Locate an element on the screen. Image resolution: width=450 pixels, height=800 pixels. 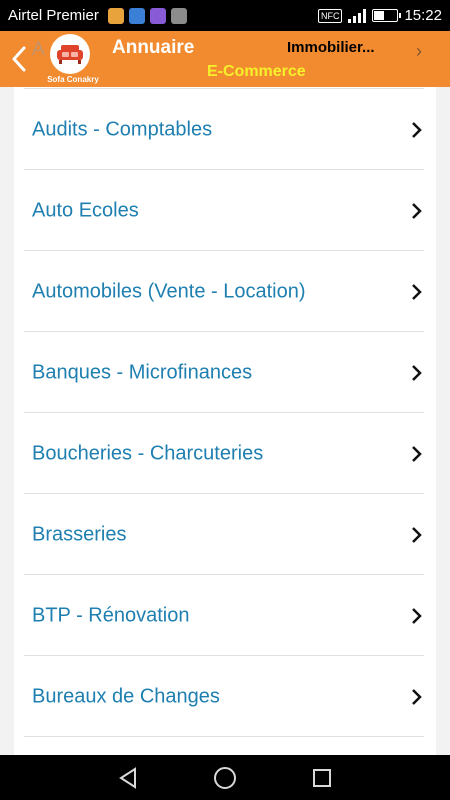
download-icon is located at coordinates (115, 15).